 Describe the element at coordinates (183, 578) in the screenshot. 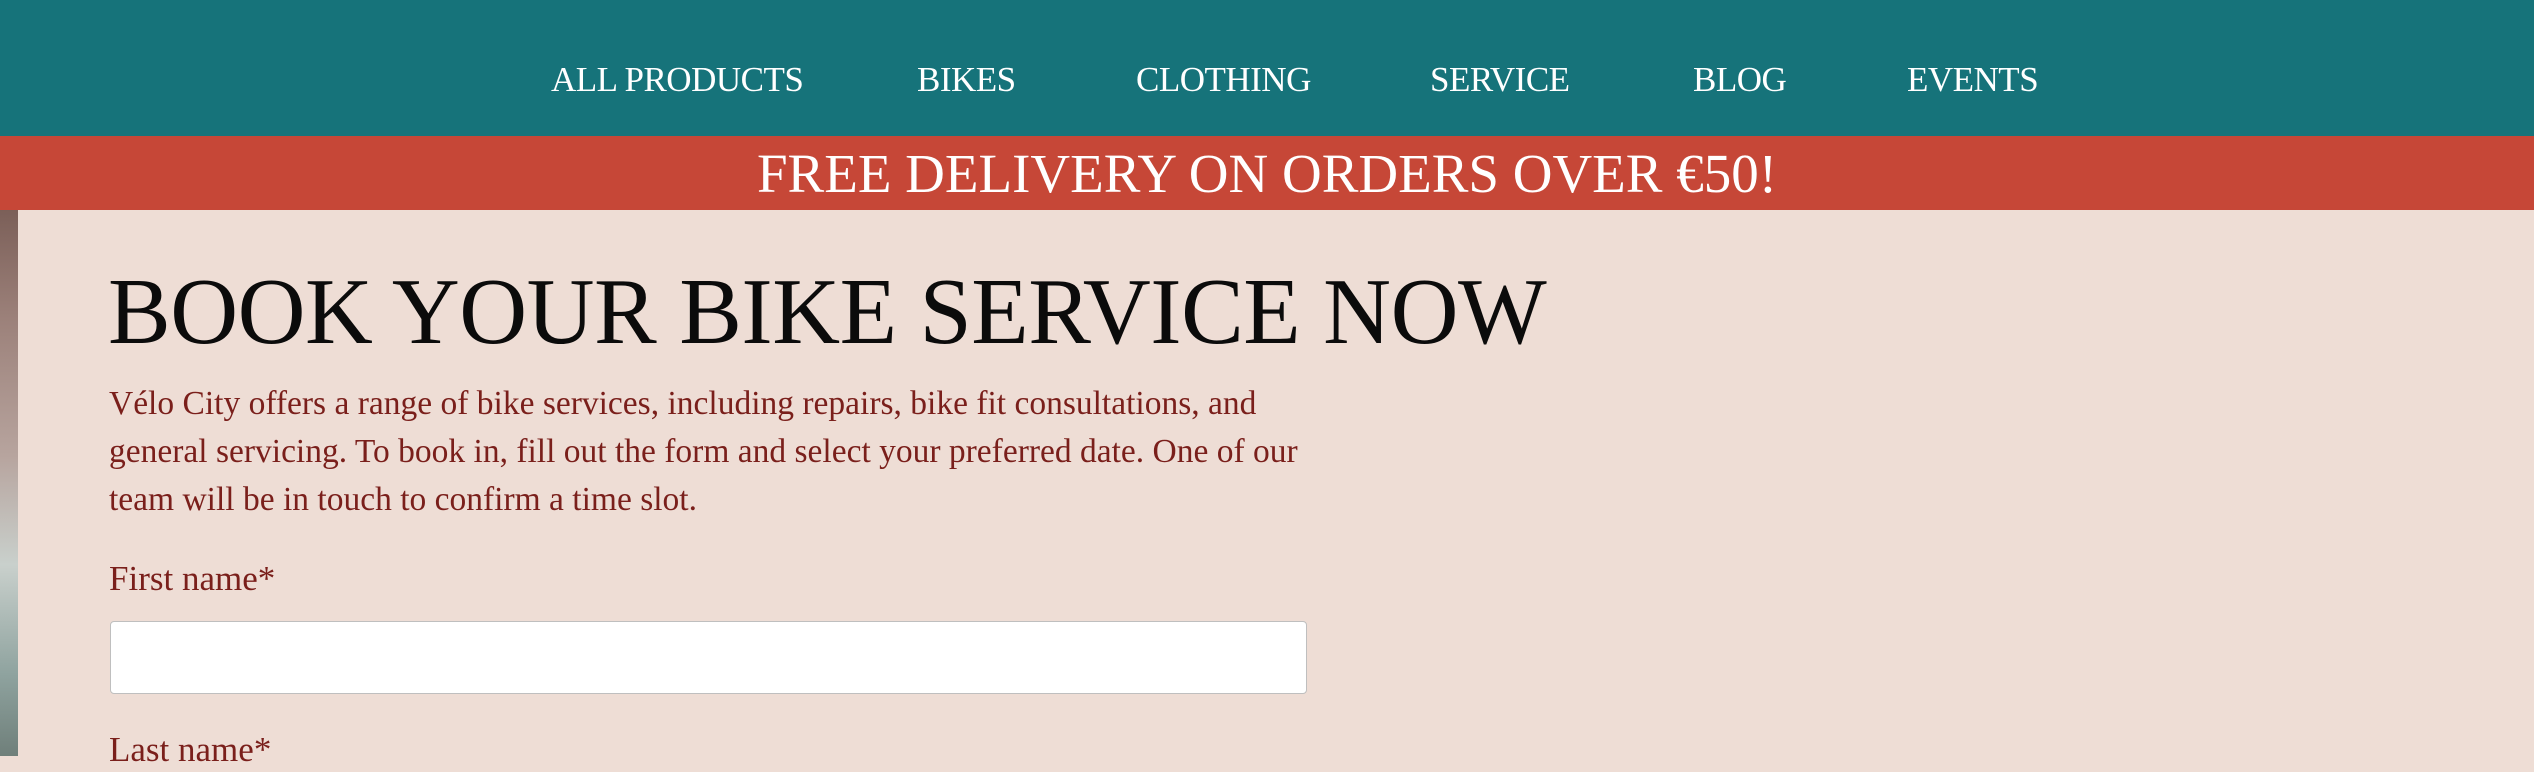

I see `first-name-label-text: First name` at that location.